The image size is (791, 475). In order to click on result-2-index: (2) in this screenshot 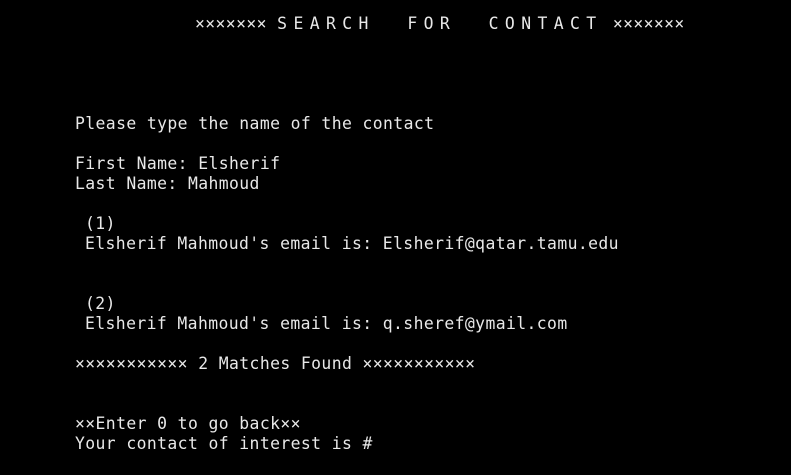, I will do `click(100, 303)`.